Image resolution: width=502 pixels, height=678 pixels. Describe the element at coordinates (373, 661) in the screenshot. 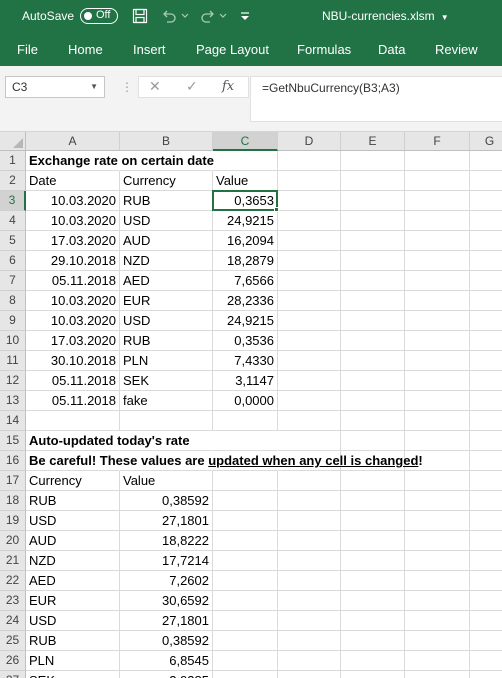

I see `cell-e26` at that location.